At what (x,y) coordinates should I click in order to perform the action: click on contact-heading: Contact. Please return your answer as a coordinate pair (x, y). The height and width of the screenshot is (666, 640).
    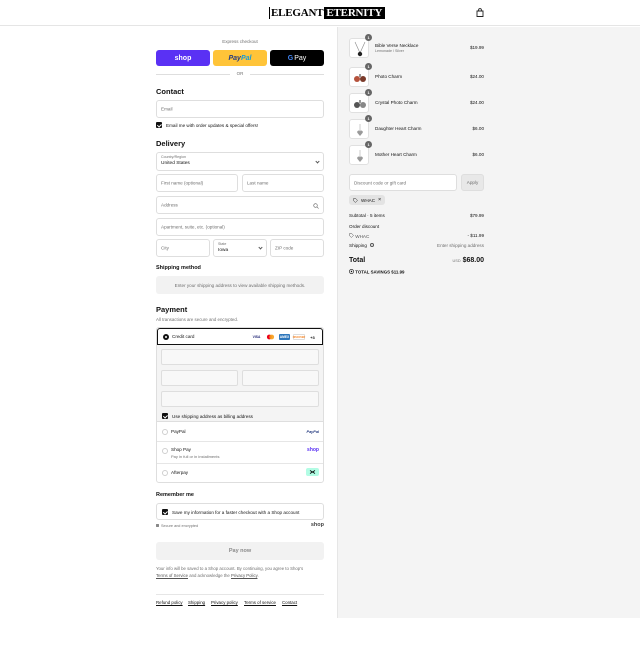
    Looking at the image, I should click on (170, 91).